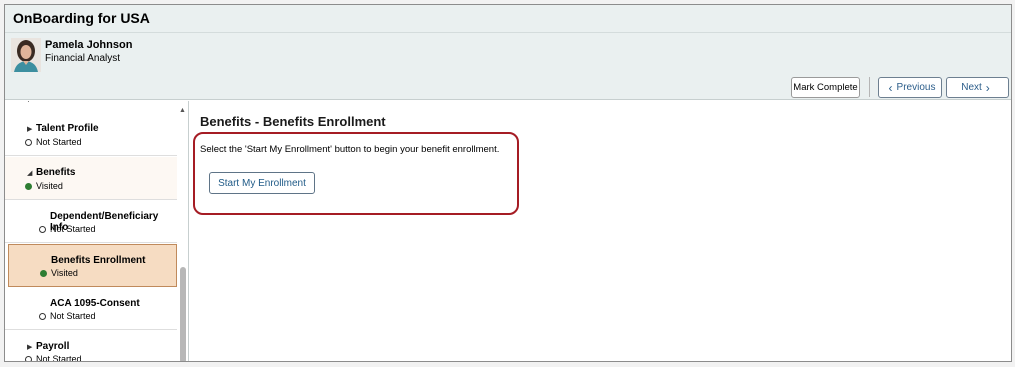 The height and width of the screenshot is (367, 1015). Describe the element at coordinates (81, 18) in the screenshot. I see `app-title: OnBoarding for USA` at that location.